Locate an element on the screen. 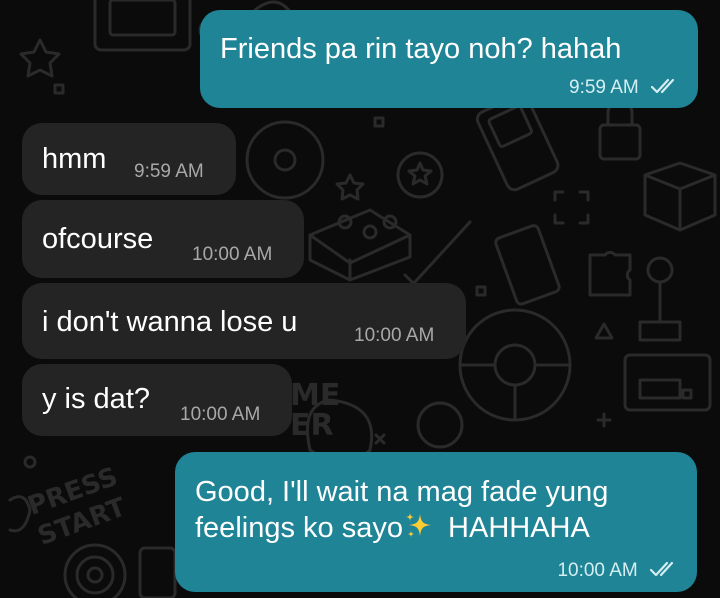  message-text-line-2-start: feelings ko sayo is located at coordinates (299, 528).